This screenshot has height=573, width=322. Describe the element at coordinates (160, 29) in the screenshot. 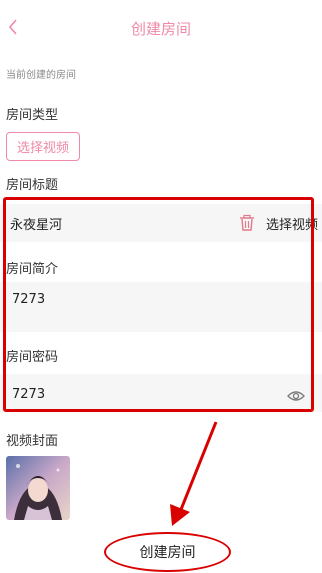

I see `page-title: 创建房间` at that location.